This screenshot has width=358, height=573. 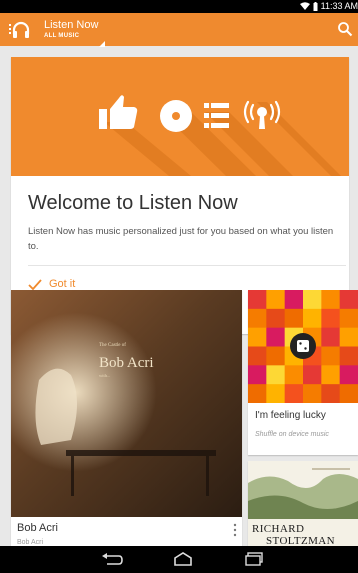 What do you see at coordinates (292, 434) in the screenshot?
I see `feeling-lucky-subtitle: Shuffle on device music` at bounding box center [292, 434].